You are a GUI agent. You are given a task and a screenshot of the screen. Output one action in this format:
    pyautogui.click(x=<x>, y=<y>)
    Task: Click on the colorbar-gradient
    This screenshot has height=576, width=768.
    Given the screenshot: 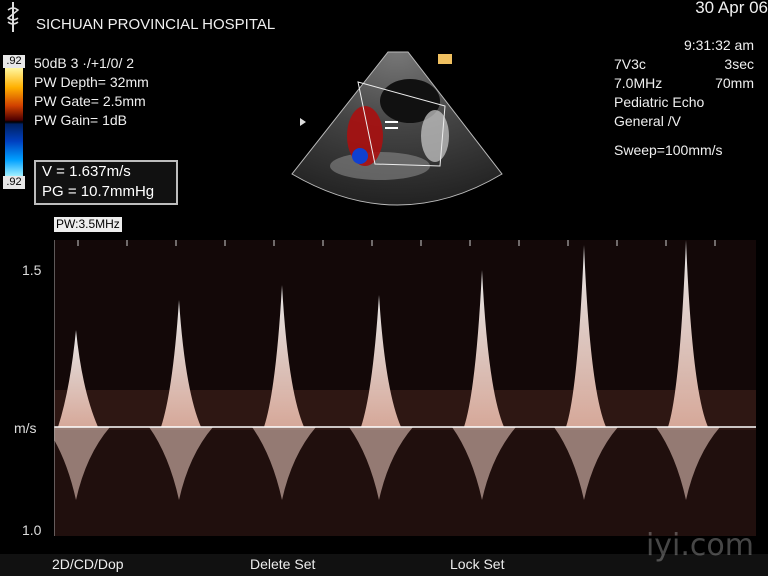 What is the action you would take?
    pyautogui.click(x=14, y=122)
    